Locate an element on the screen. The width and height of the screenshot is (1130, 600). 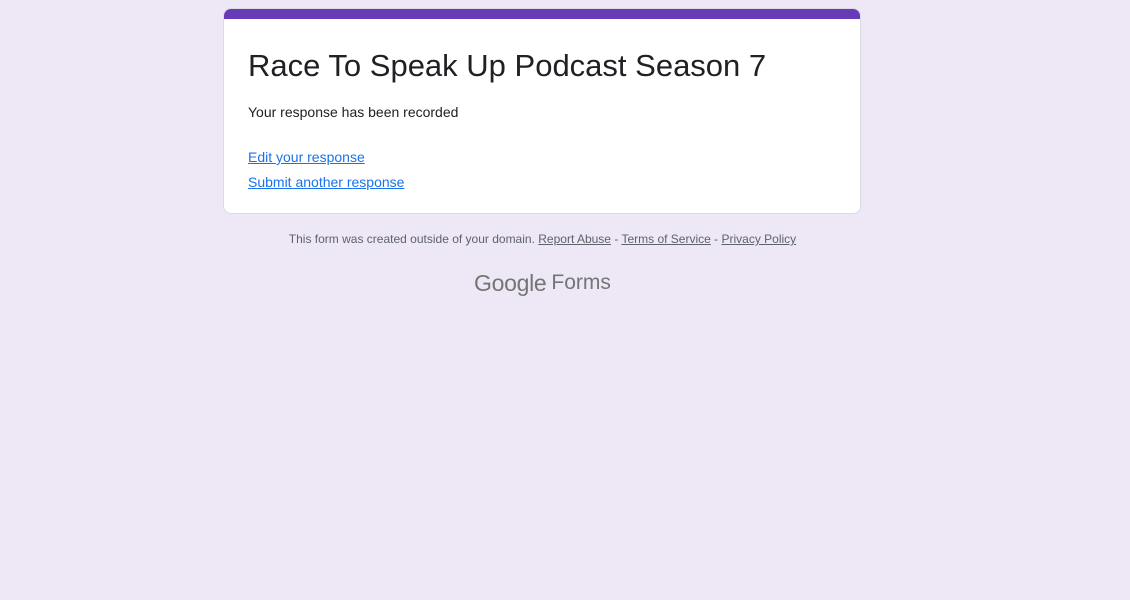
confirmation-message: Your response has been recorded is located at coordinates (353, 112).